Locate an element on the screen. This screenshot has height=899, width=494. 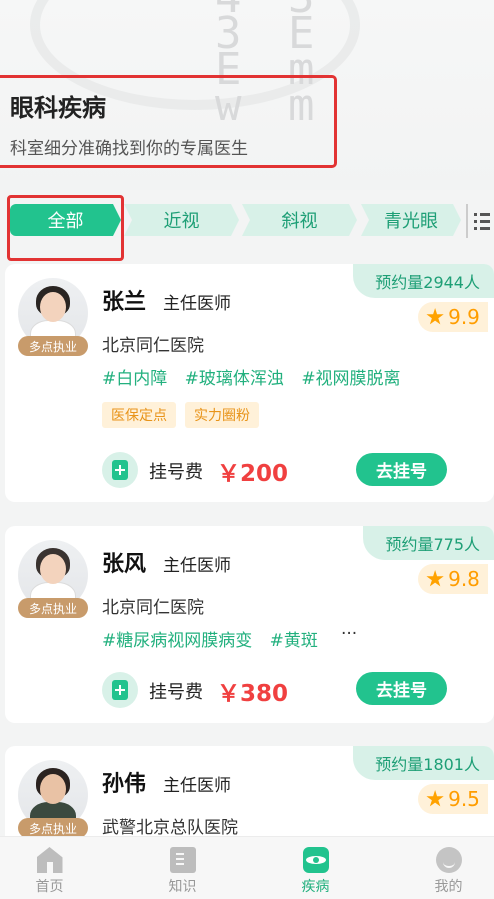
more-tags-ellipsis: ··· is located at coordinates (349, 634).